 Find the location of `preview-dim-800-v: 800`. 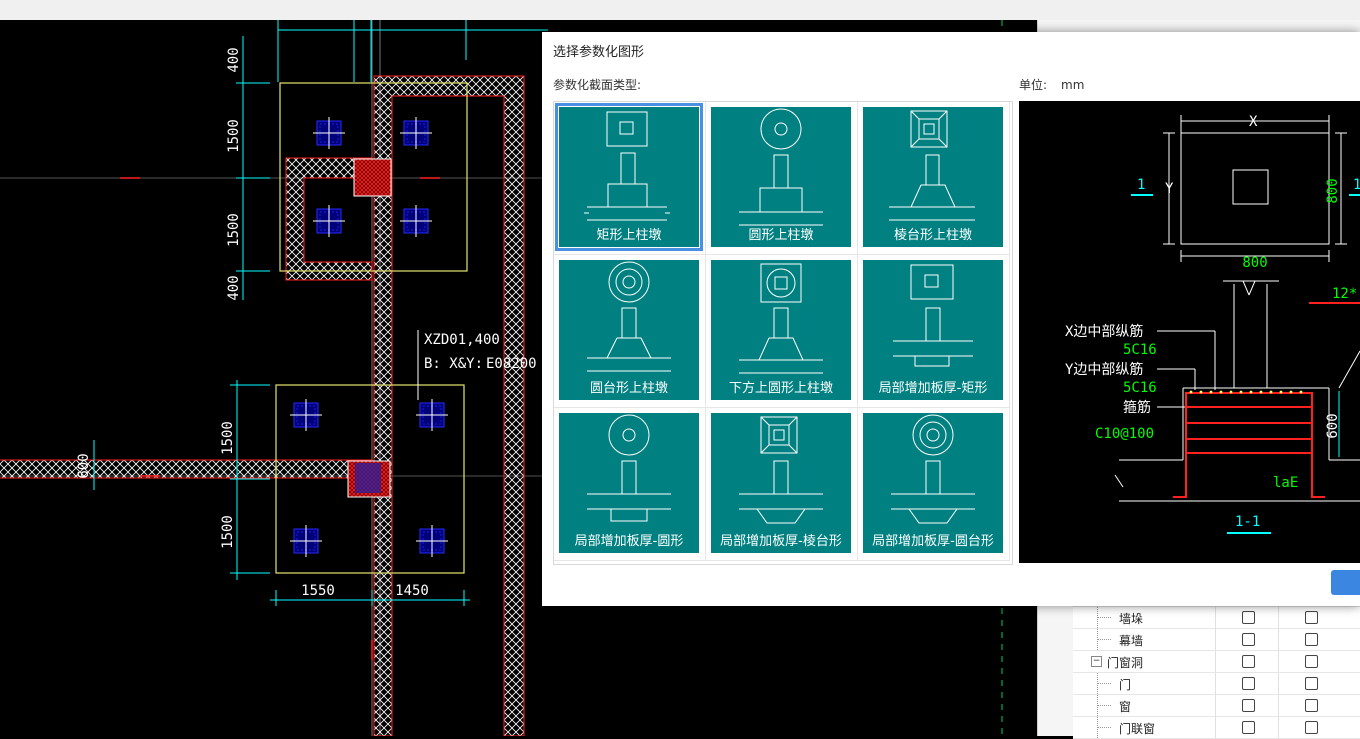

preview-dim-800-v: 800 is located at coordinates (1333, 190).